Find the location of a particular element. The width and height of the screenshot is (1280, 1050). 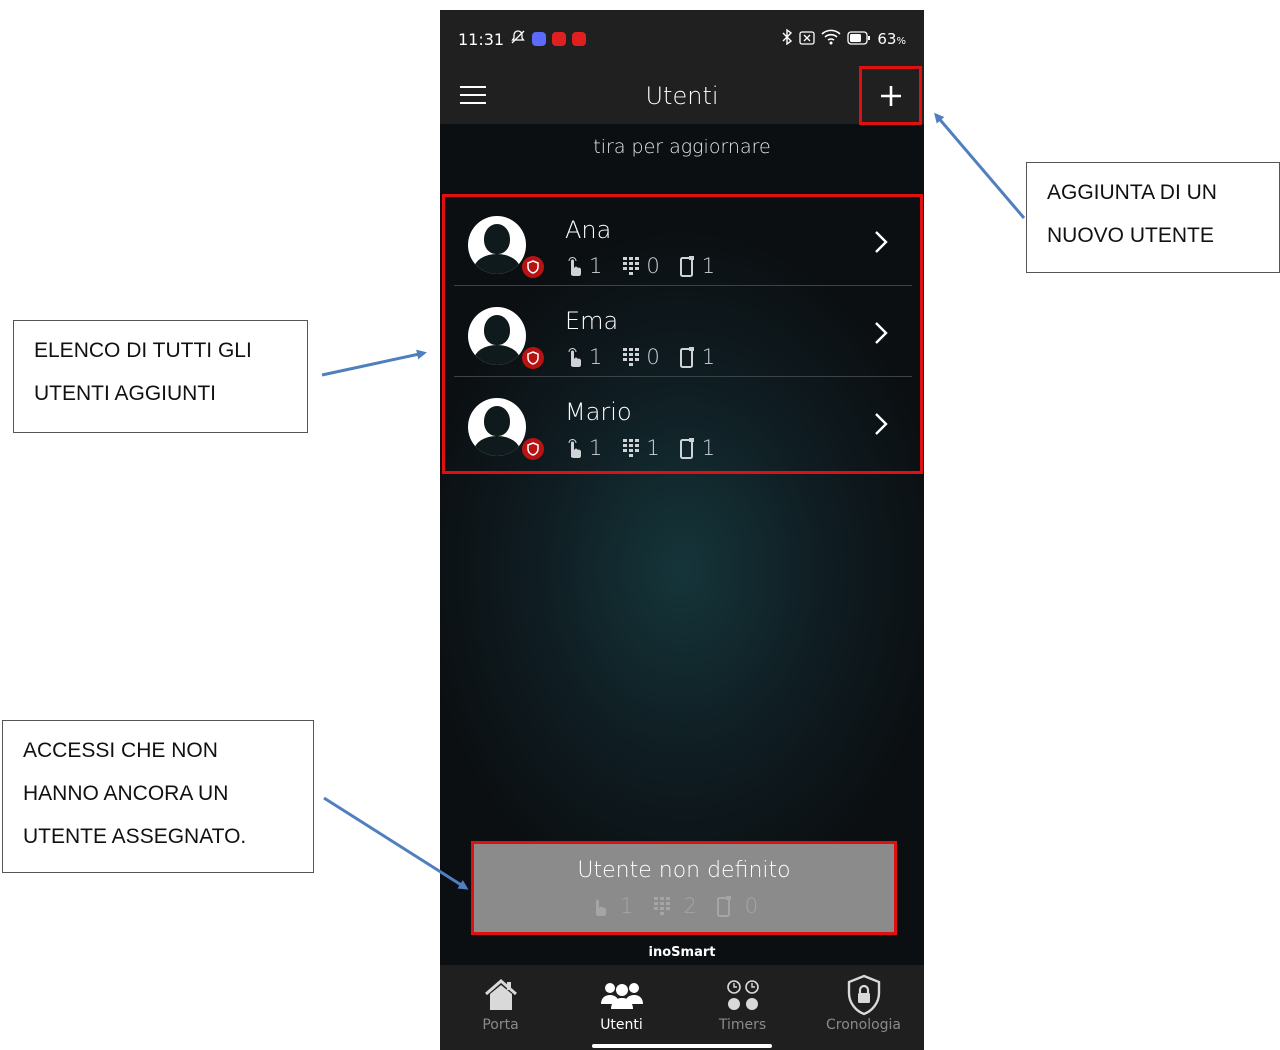

access-counts: 1 1 1 is located at coordinates (650, 448).